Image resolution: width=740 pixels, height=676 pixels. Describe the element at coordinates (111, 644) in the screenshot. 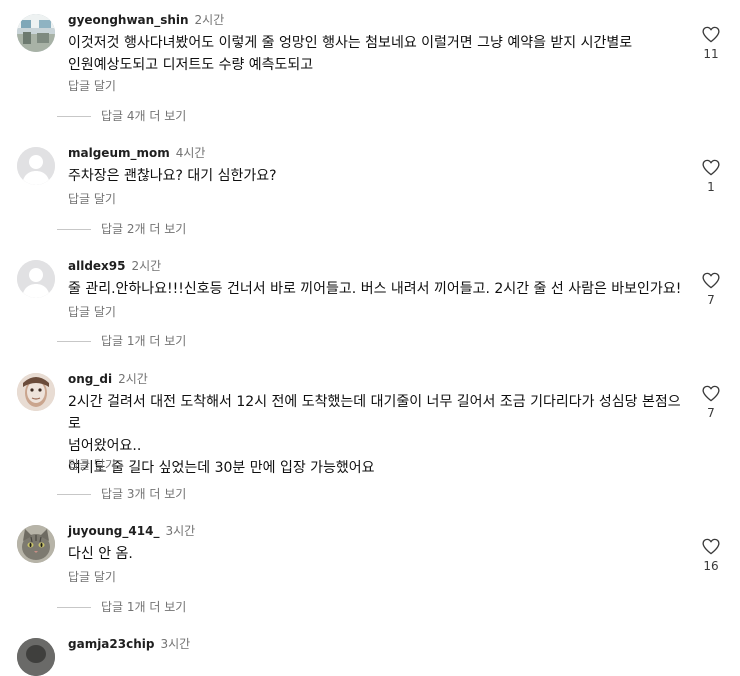

I see `username: gamja23chip` at that location.